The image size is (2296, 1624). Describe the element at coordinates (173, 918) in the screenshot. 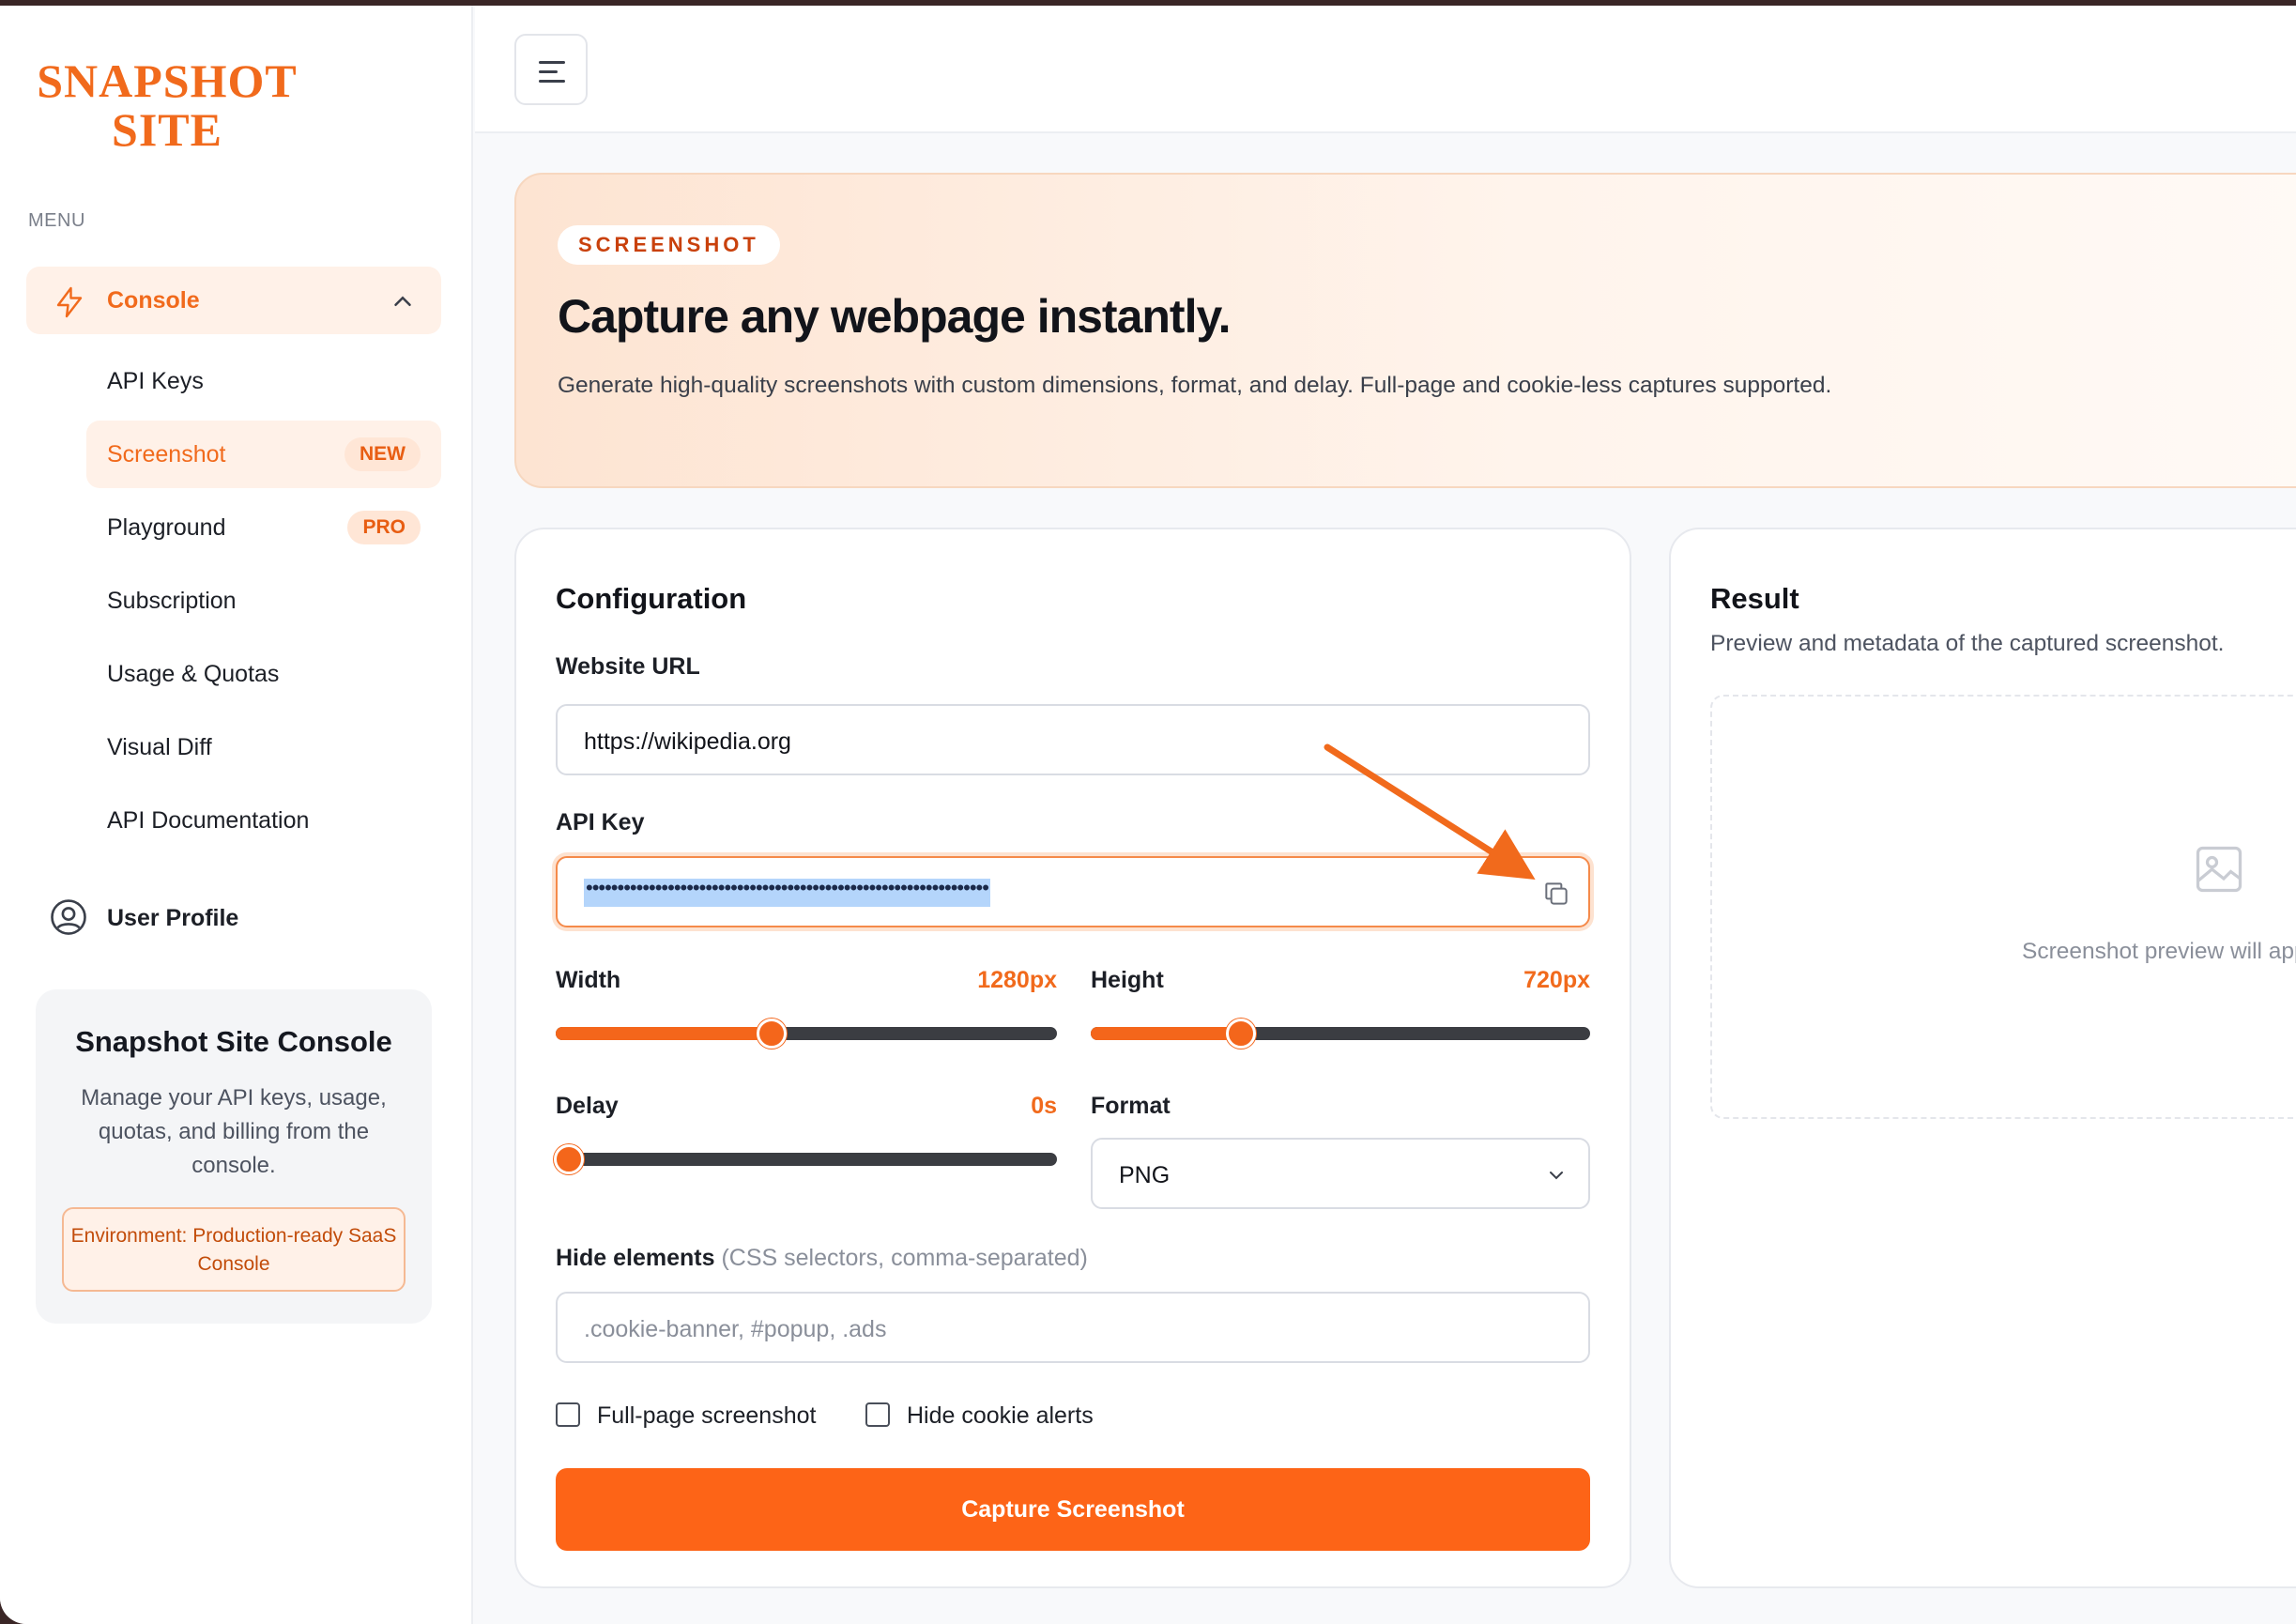

I see `sidebar-item-label: User Profile` at that location.